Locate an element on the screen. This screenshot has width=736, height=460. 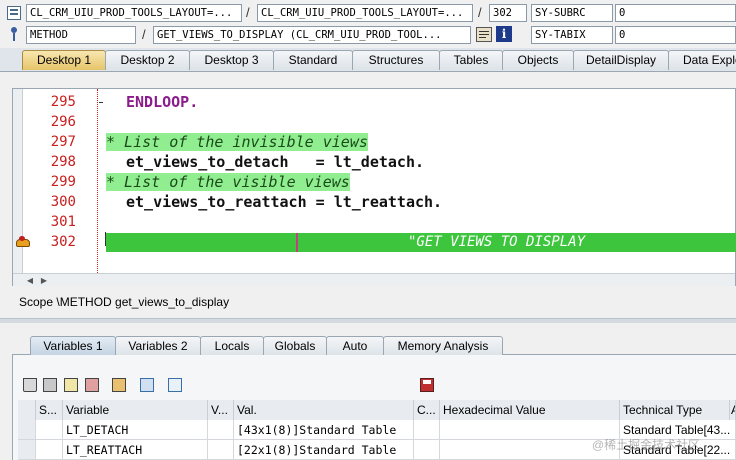
line-number: 297 is located at coordinates (63, 142).